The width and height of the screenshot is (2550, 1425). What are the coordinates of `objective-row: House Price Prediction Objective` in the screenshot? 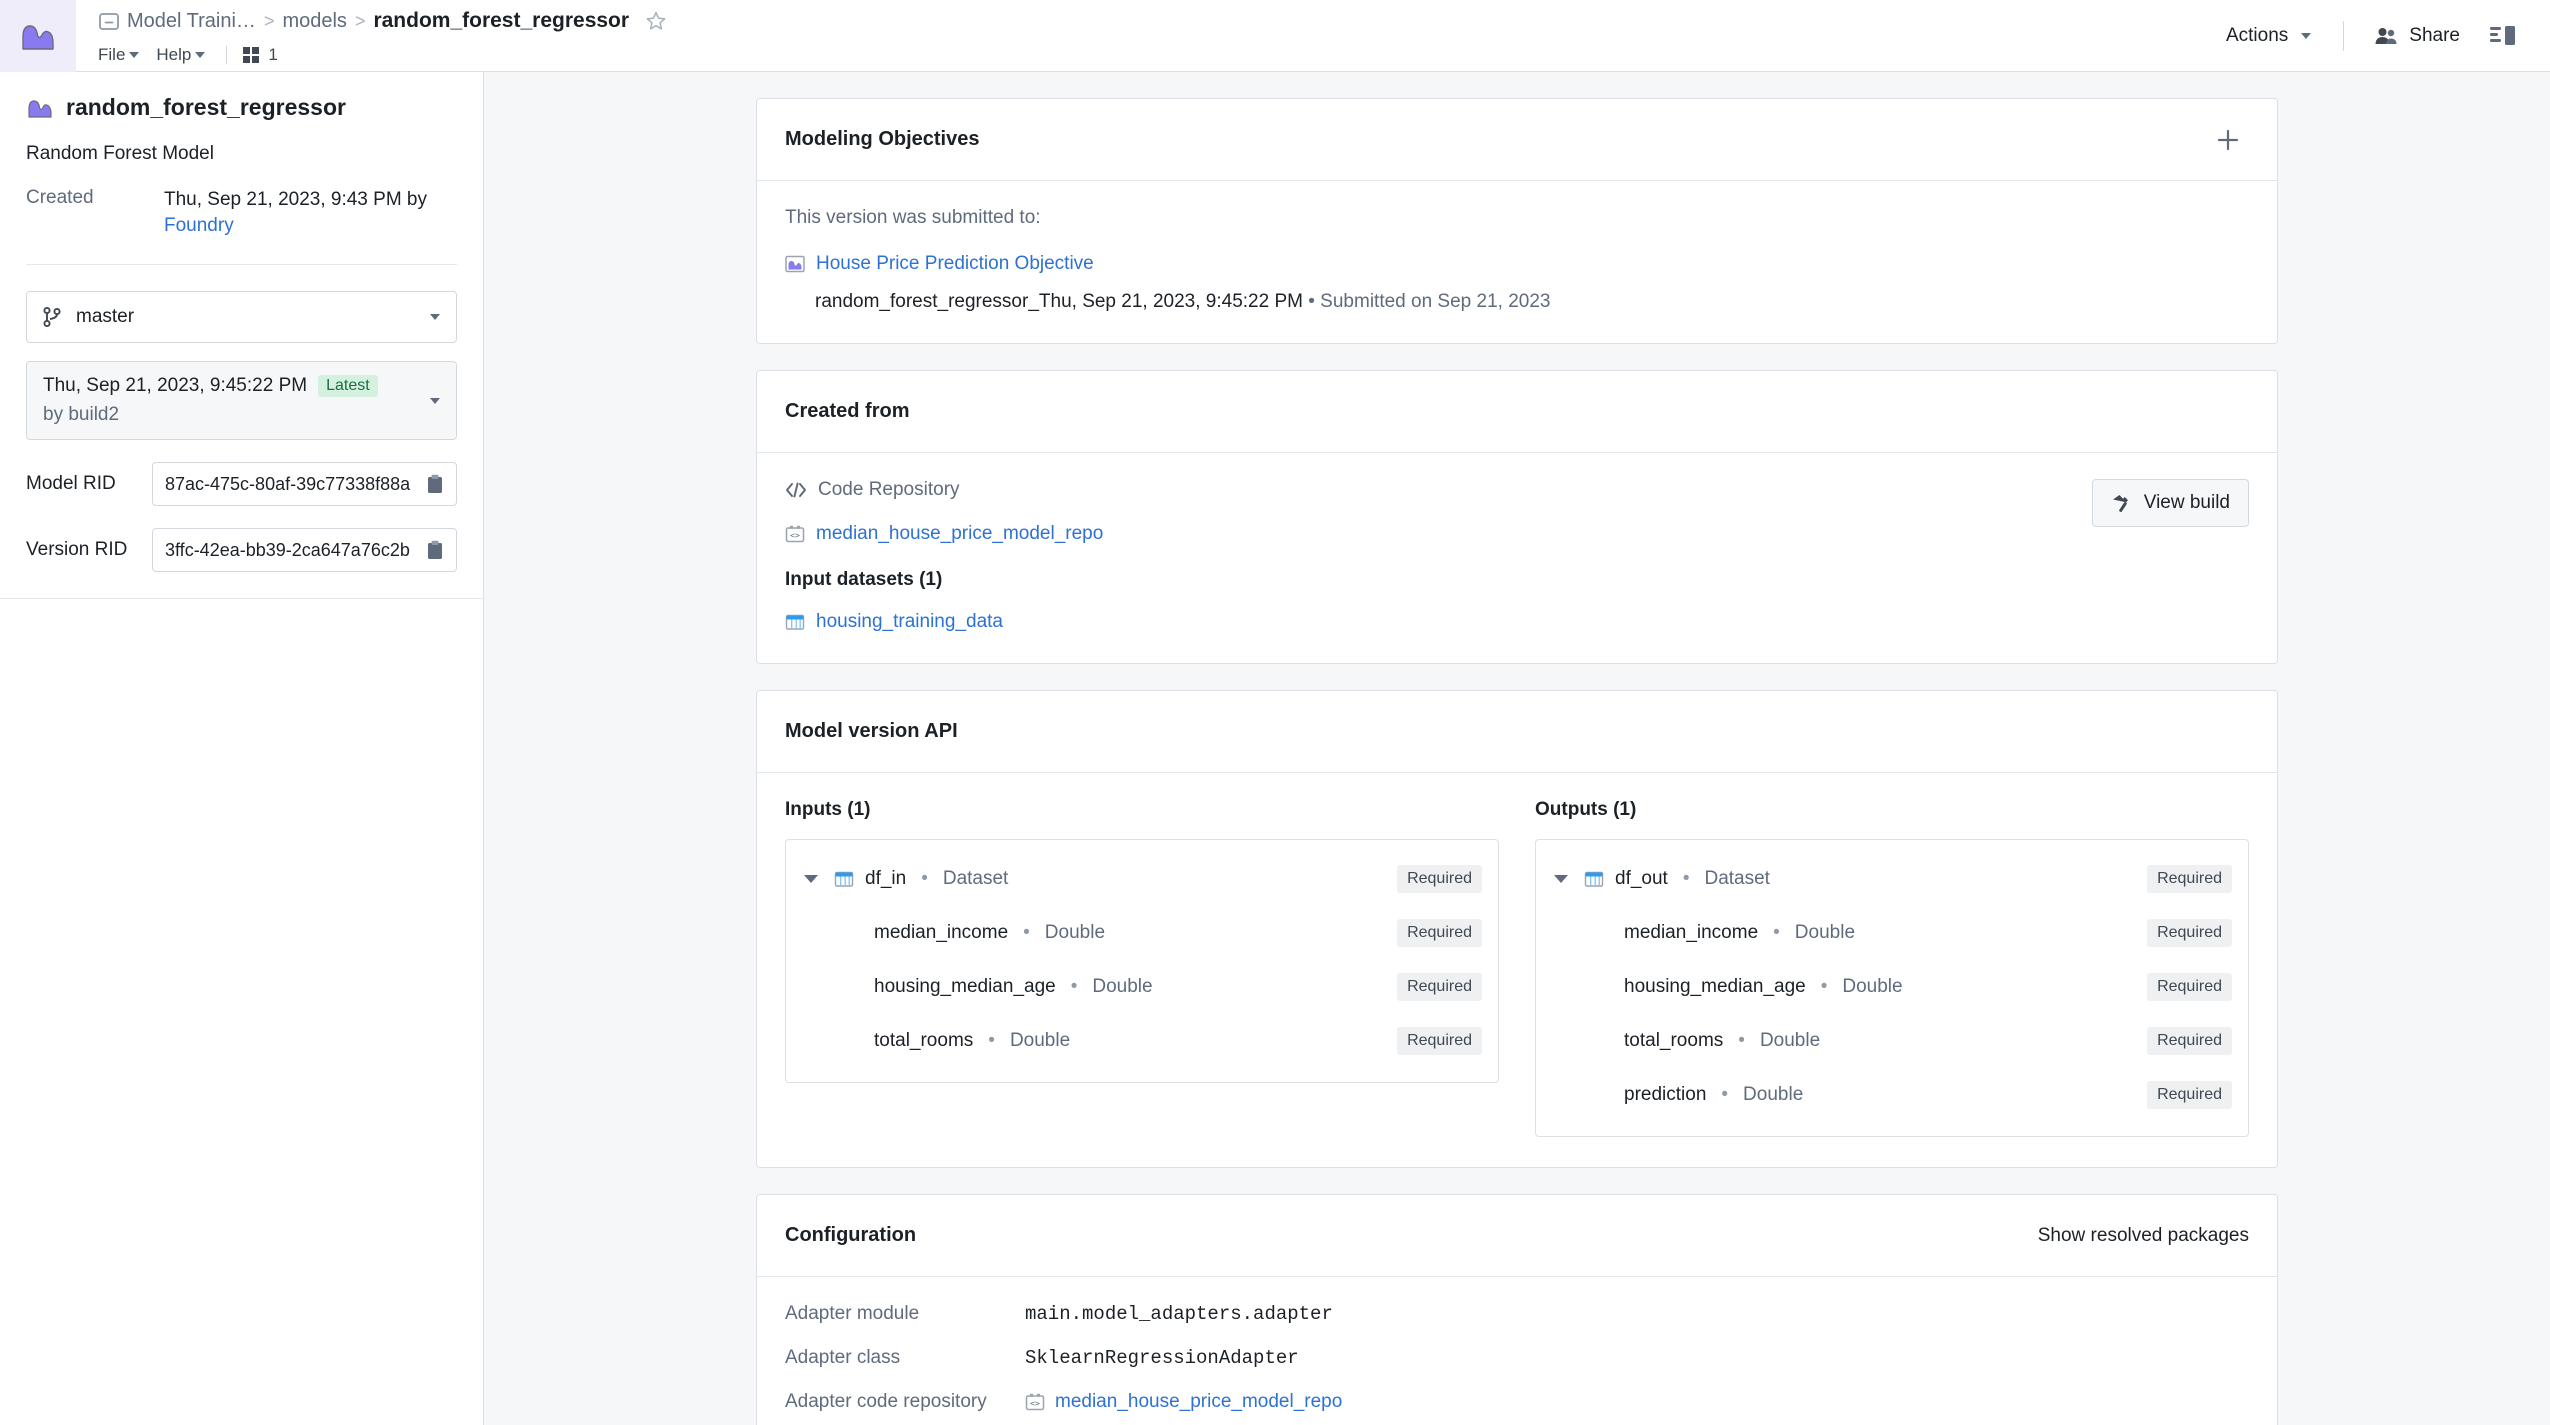 It's located at (1517, 264).